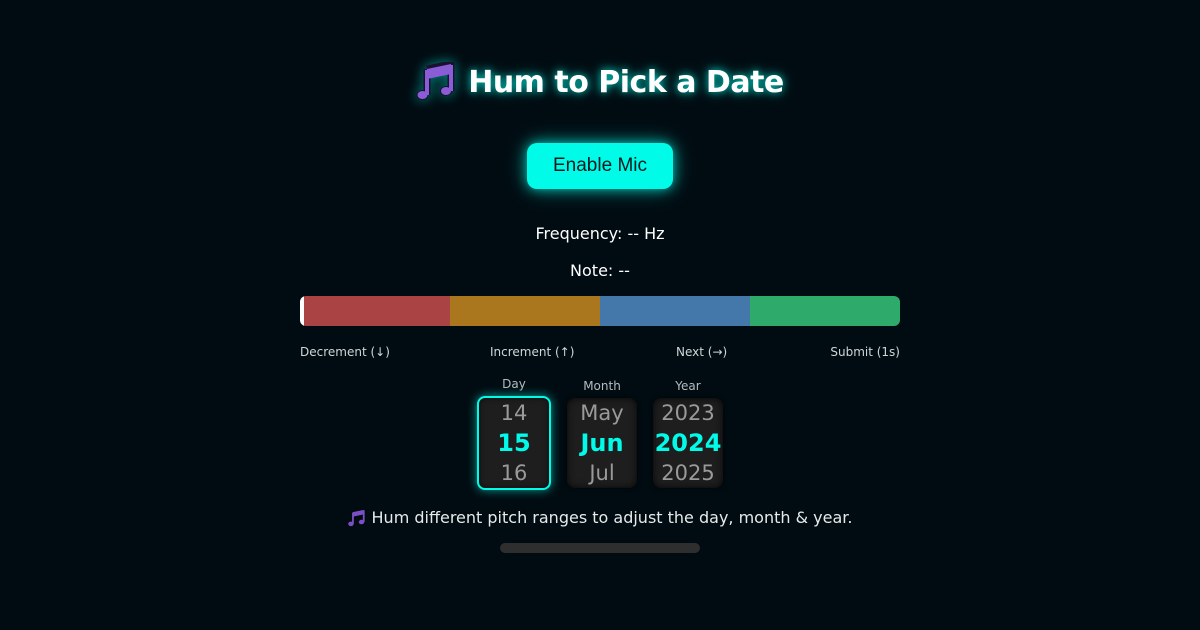  I want to click on month-selected: Jun, so click(602, 443).